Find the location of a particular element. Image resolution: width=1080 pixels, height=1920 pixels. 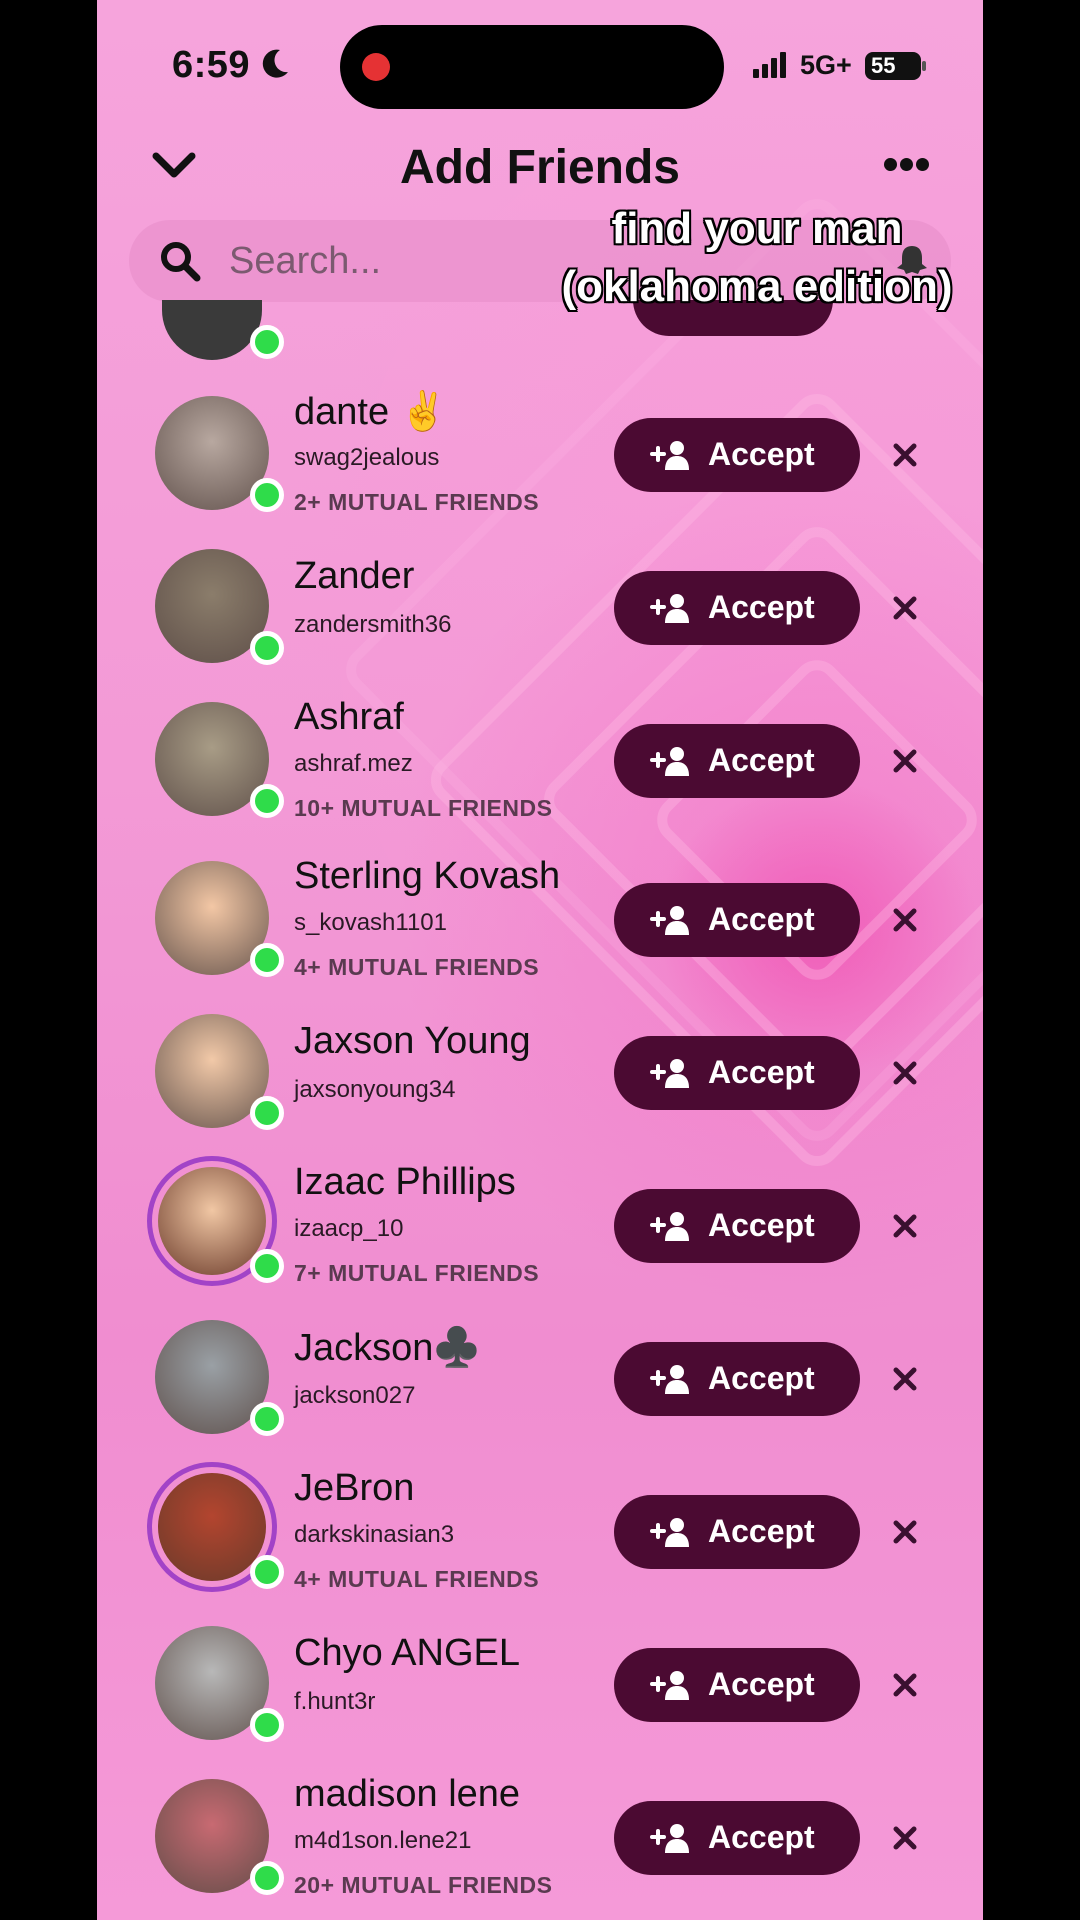

friend-name: dante ✌️ is located at coordinates (370, 412).